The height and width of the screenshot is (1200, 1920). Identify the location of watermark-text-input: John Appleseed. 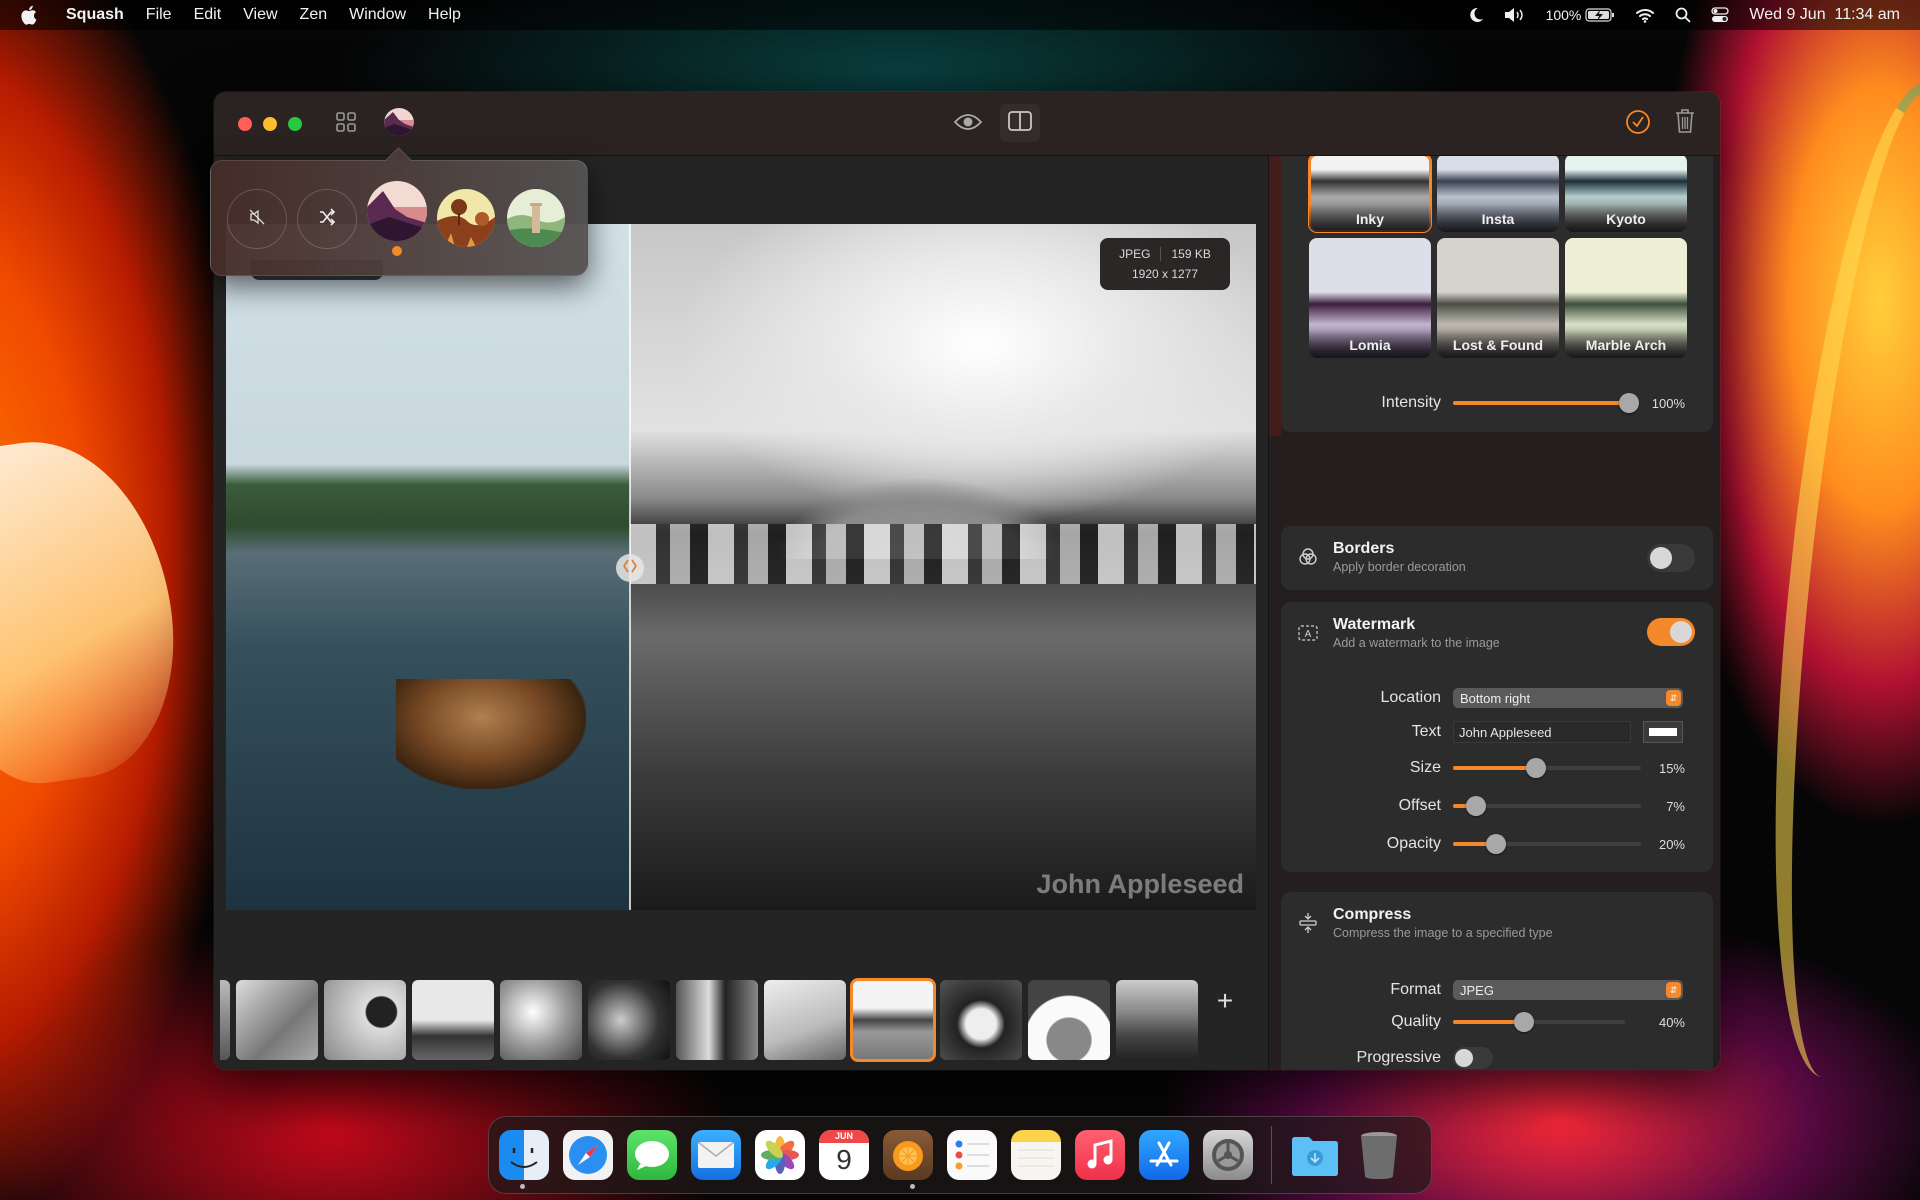
(1542, 732).